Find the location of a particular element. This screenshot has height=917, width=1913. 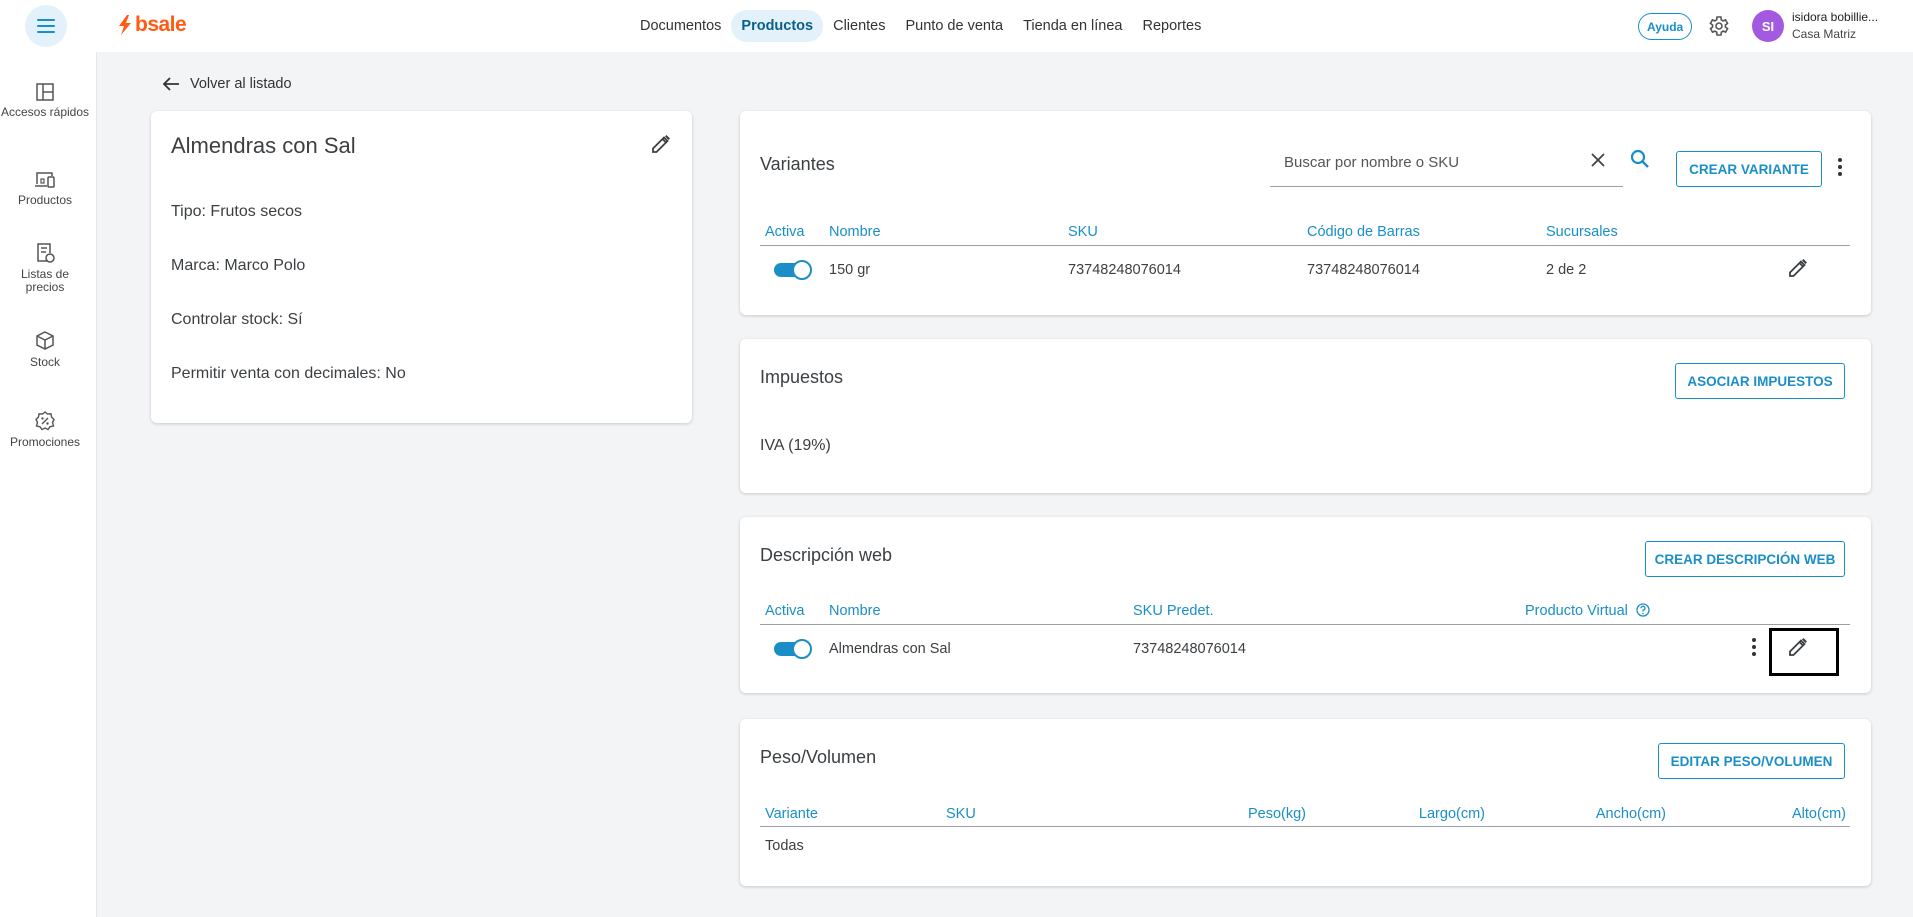

weight-volume-title: Peso/Volumen is located at coordinates (818, 757).